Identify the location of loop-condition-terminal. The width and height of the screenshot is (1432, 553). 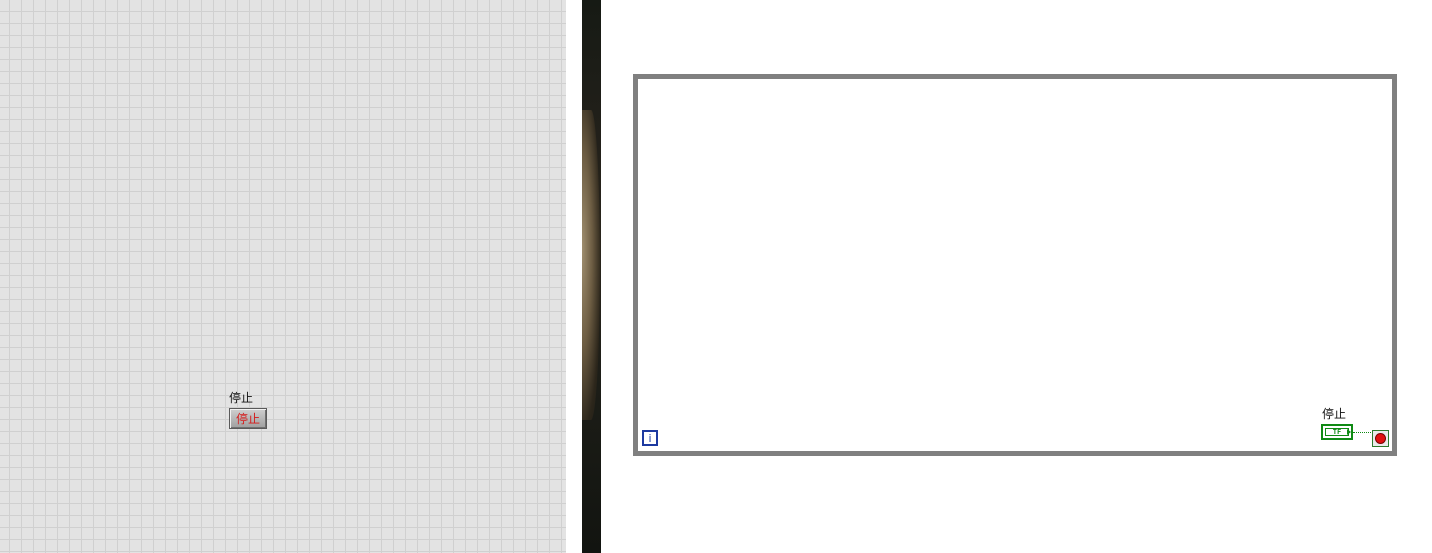
(1380, 438).